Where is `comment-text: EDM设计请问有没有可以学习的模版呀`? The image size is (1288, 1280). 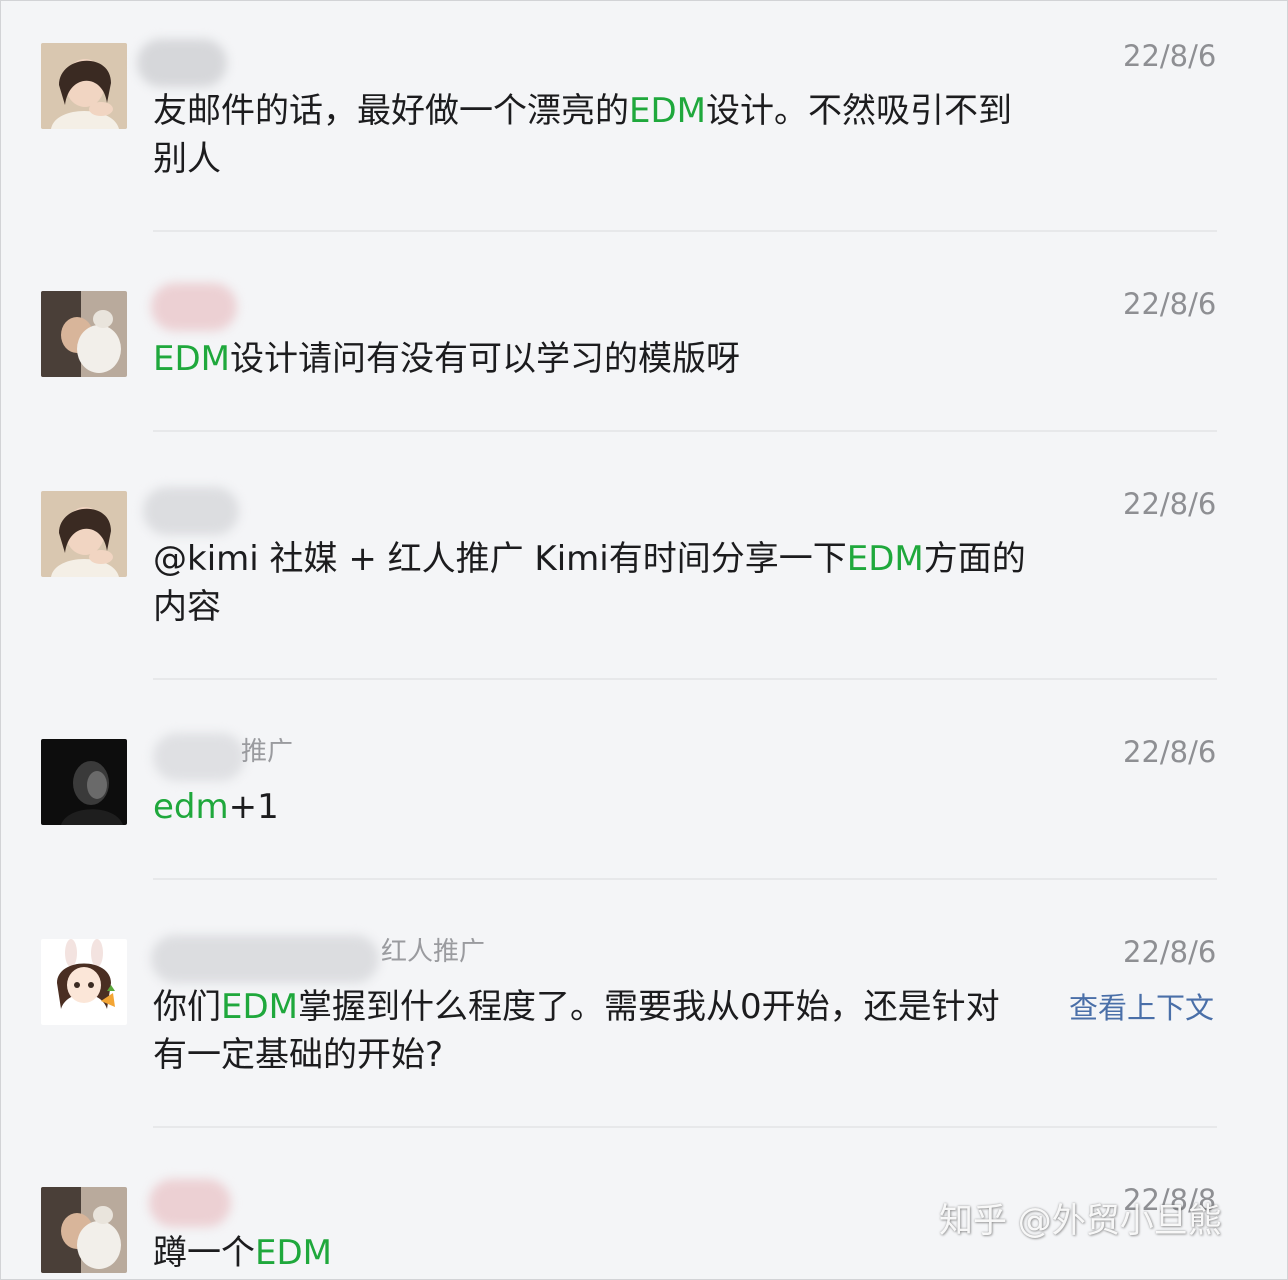 comment-text: EDM设计请问有没有可以学习的模版呀 is located at coordinates (446, 359).